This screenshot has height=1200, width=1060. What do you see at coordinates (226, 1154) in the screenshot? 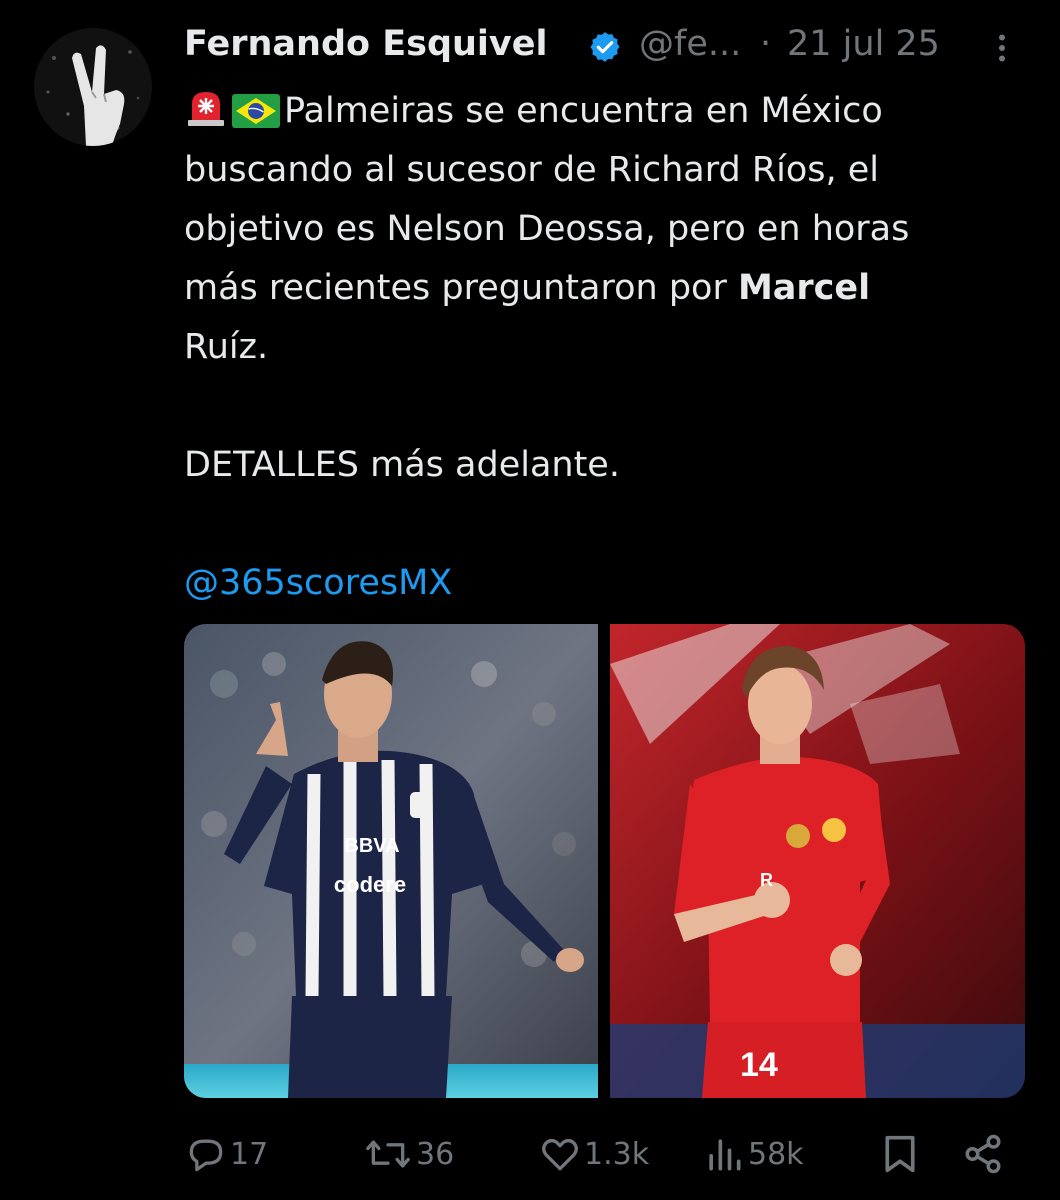
I see `reply-button: 17` at bounding box center [226, 1154].